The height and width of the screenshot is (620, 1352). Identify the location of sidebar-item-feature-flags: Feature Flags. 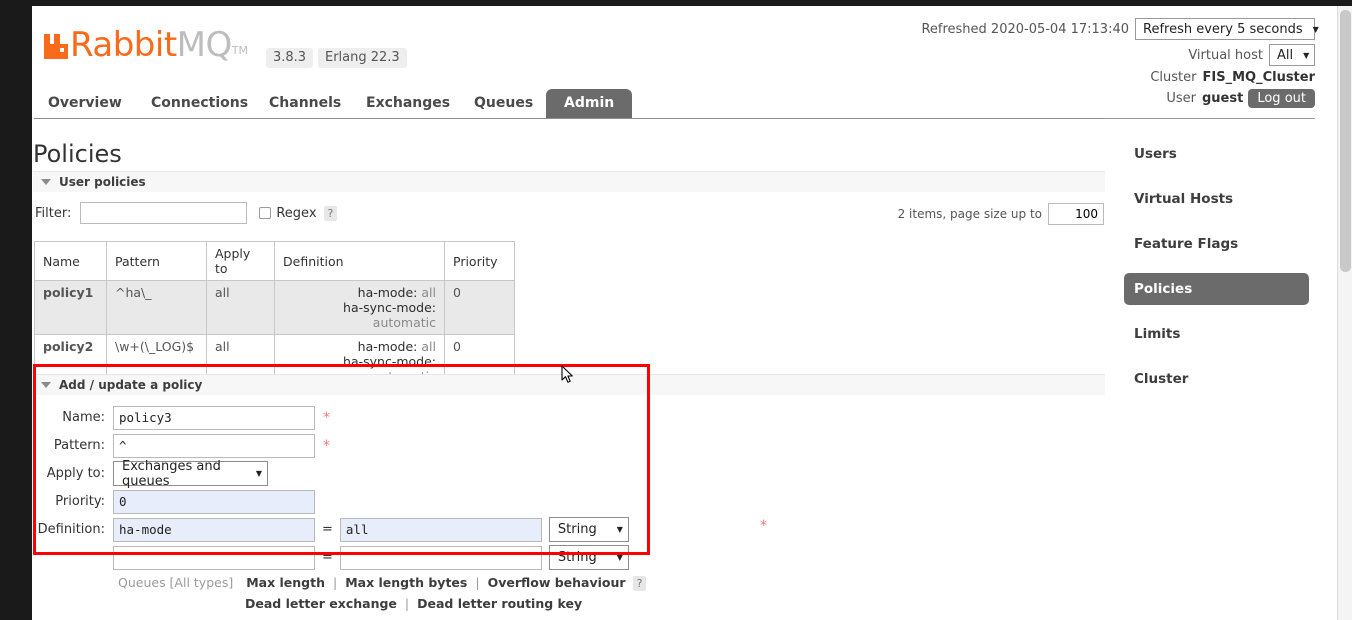
(1216, 244).